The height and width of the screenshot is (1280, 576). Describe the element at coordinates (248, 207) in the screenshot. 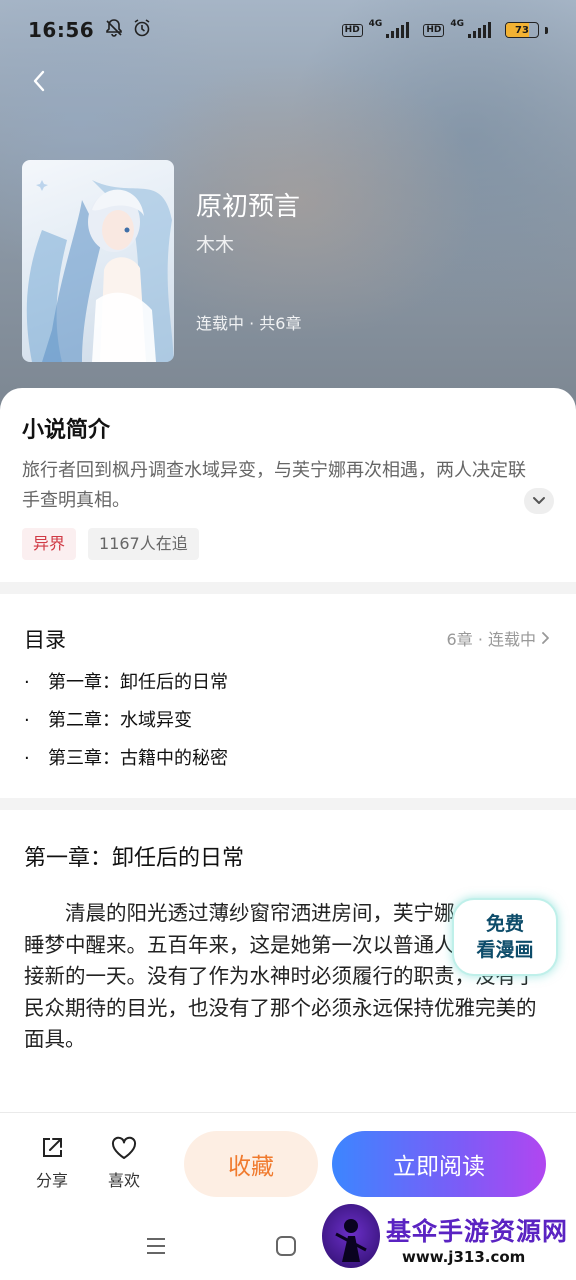

I see `book-title: 原初预言` at that location.